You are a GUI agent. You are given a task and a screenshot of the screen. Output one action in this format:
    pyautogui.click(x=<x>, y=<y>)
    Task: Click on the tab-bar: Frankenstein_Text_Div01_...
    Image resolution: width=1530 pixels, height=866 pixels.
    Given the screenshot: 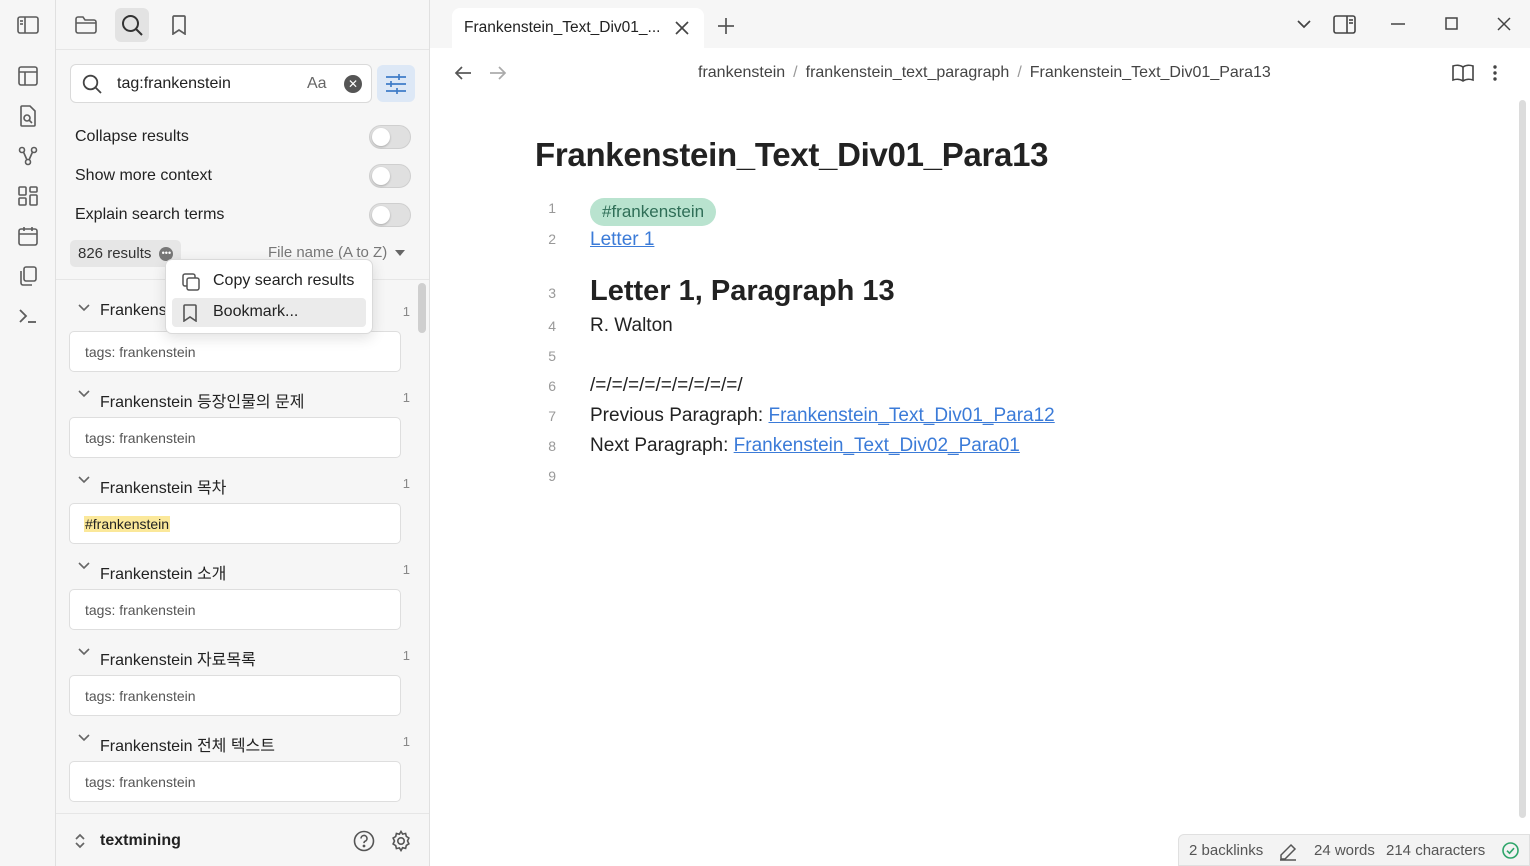 What is the action you would take?
    pyautogui.click(x=980, y=24)
    